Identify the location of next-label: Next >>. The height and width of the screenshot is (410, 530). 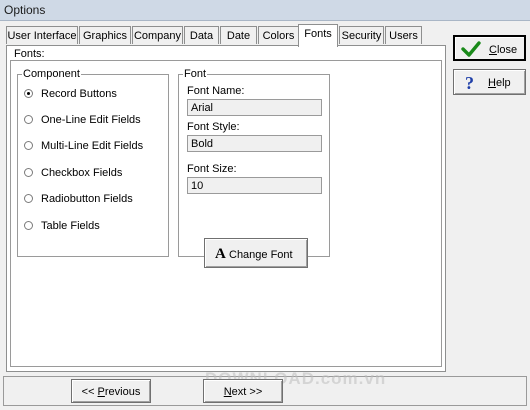
(243, 392).